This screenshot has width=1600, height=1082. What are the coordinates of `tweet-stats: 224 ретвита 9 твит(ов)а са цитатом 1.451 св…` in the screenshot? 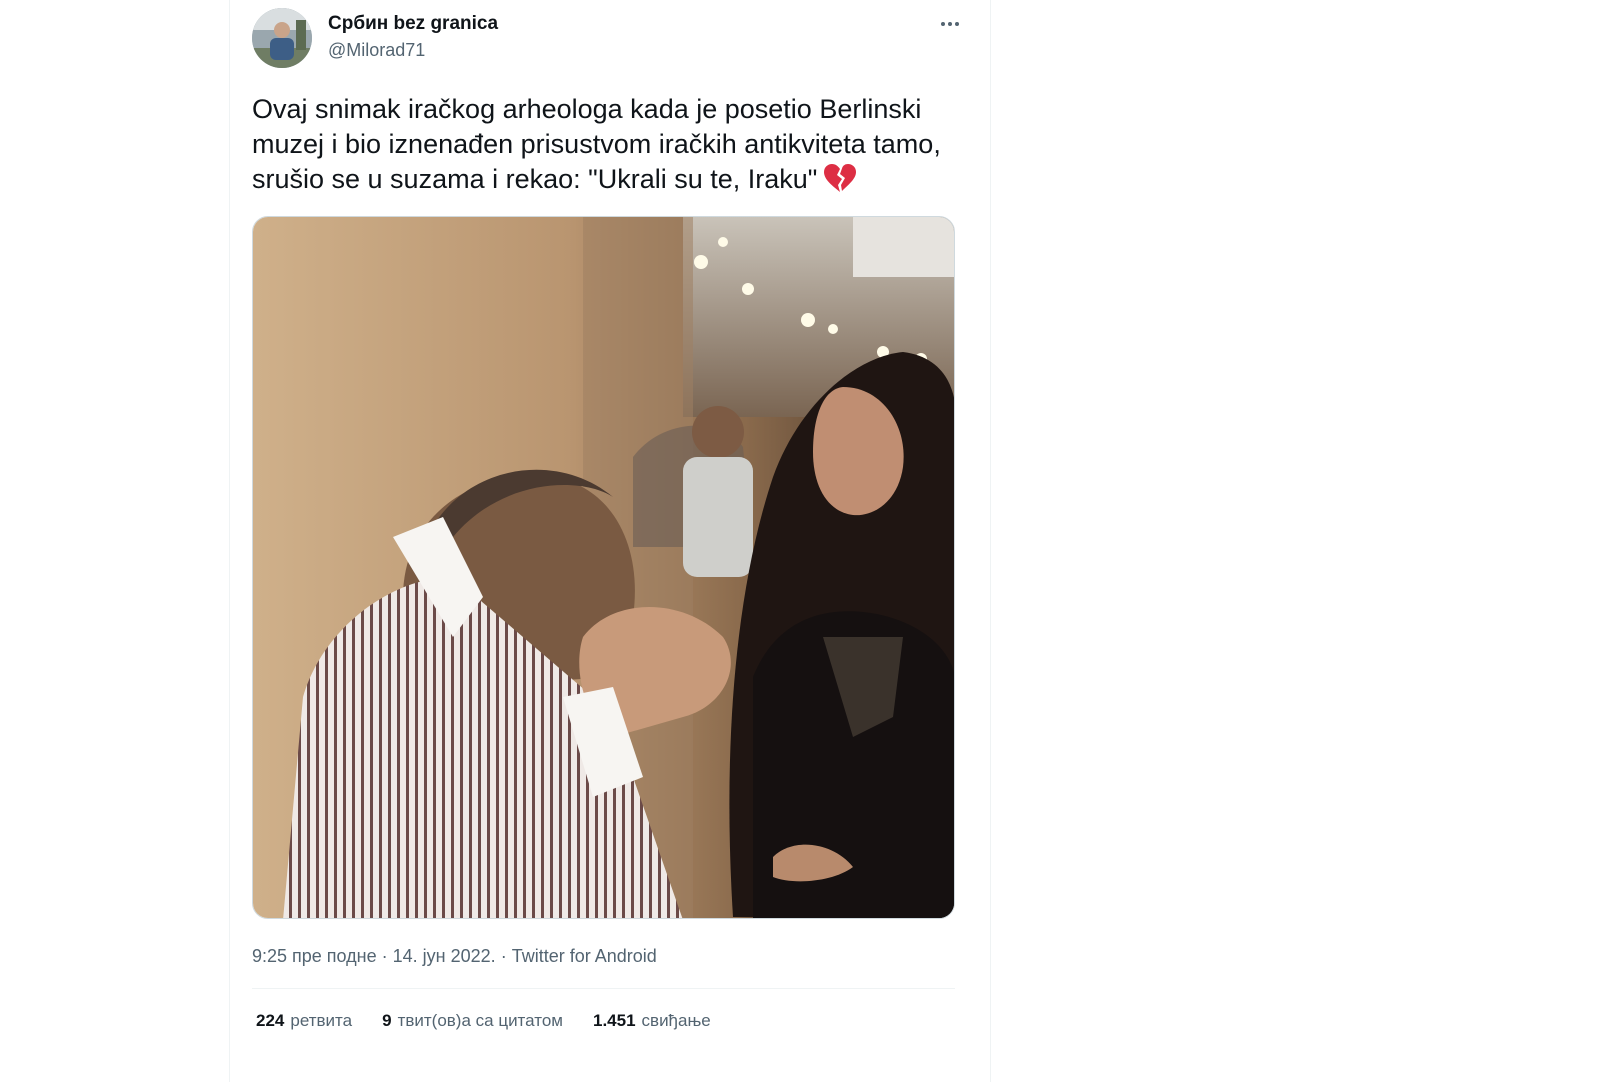 It's located at (611, 1021).